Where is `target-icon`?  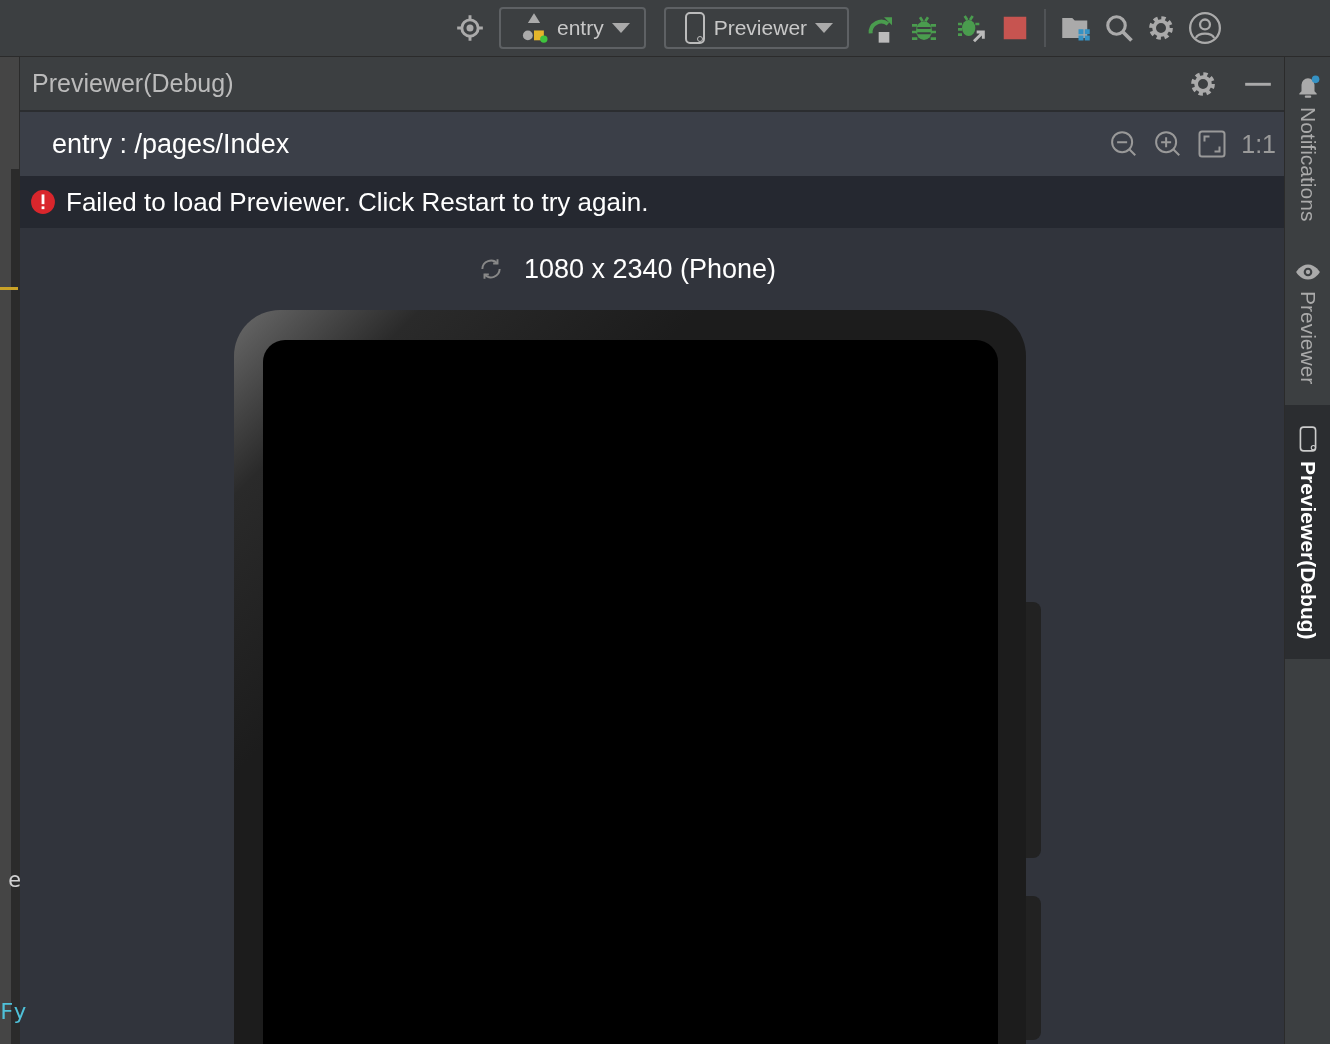
target-icon is located at coordinates (470, 28).